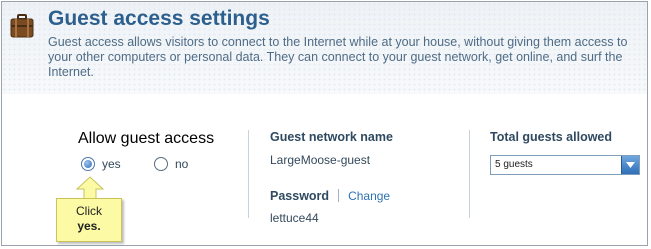 This screenshot has width=651, height=249. I want to click on total-guests-label: Total guests allowed, so click(551, 137).